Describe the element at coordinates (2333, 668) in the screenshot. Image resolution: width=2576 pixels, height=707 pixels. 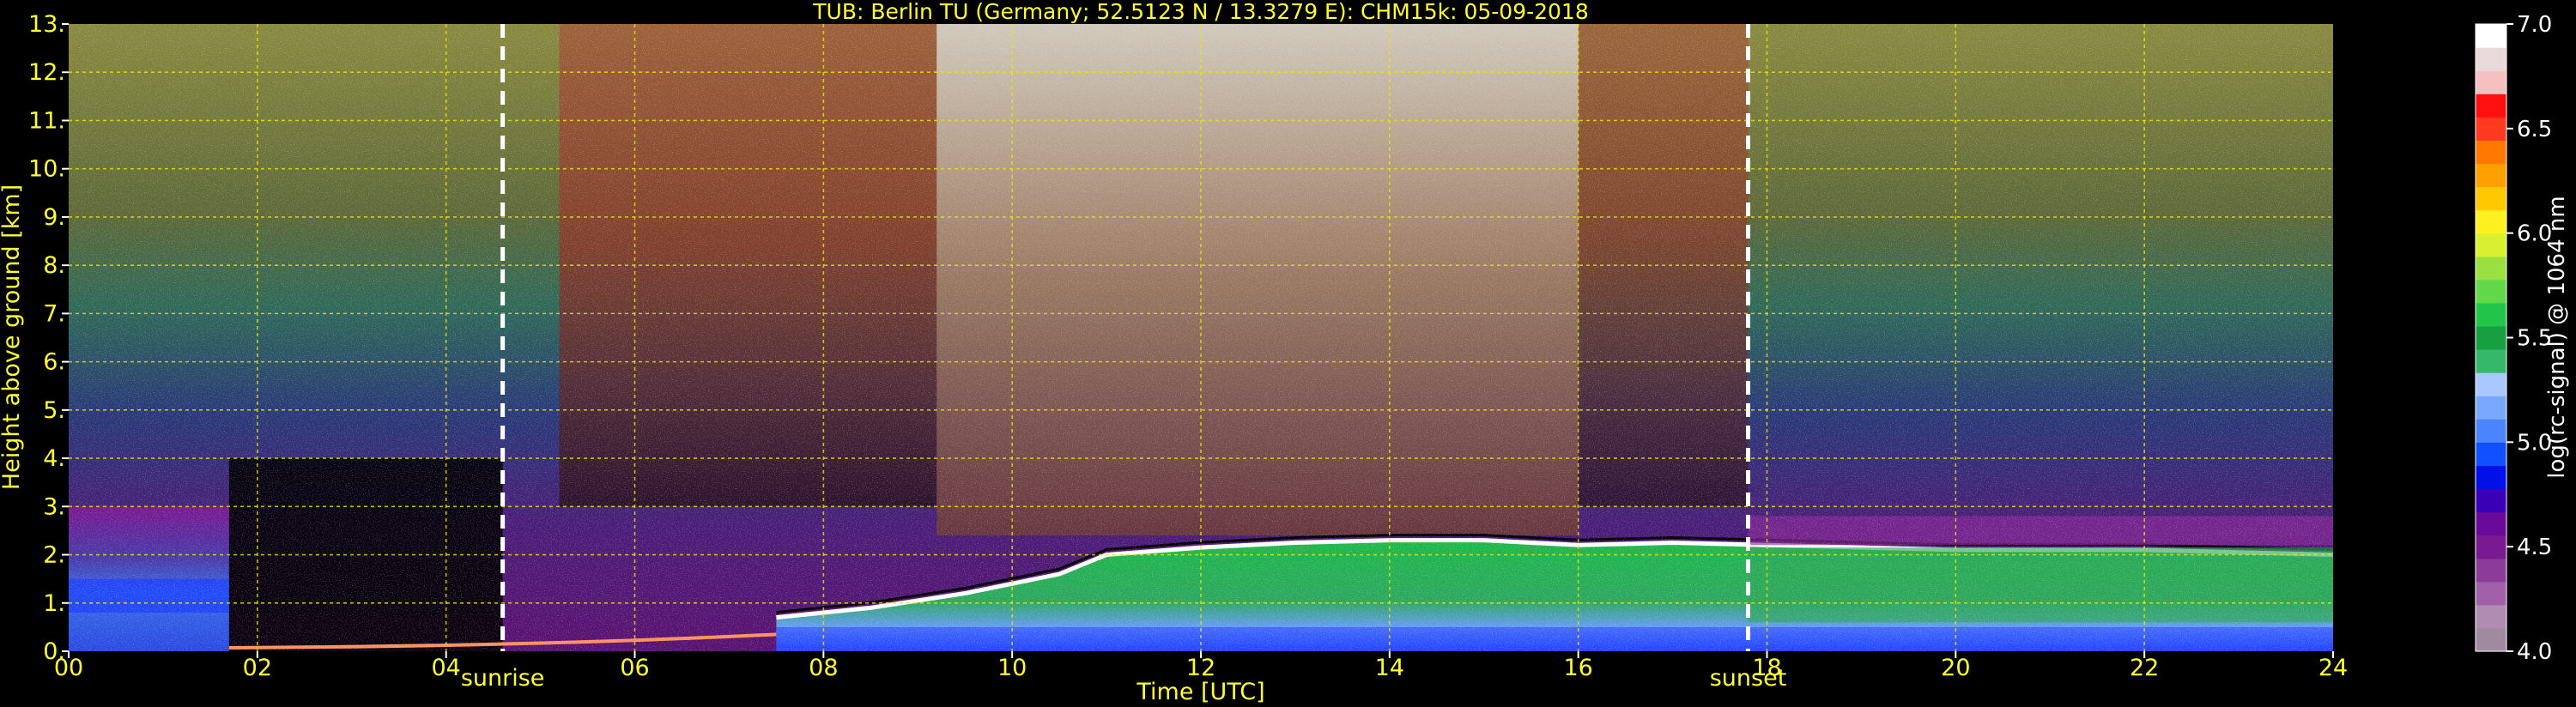
I see `x-tick-label: 24` at that location.